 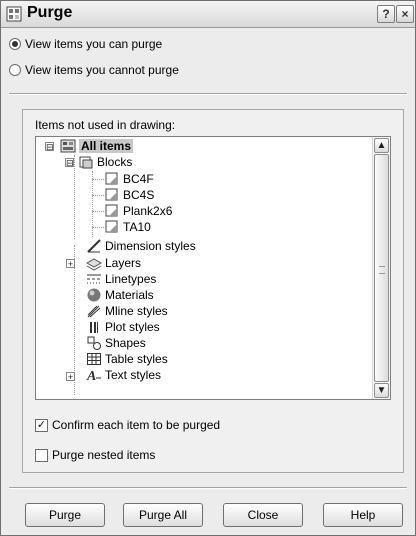 What do you see at coordinates (41, 455) in the screenshot?
I see `checkbox-unchecked-icon` at bounding box center [41, 455].